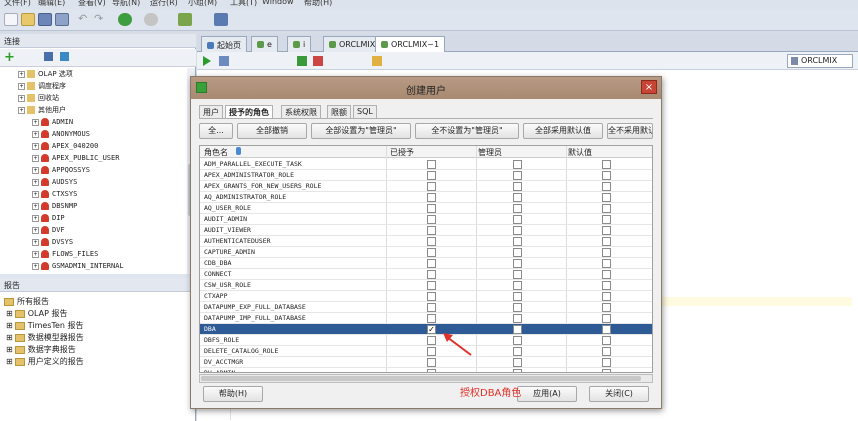 The image size is (858, 421). What do you see at coordinates (426, 362) in the screenshot?
I see `role-row: DV_ACCTMGR` at bounding box center [426, 362].